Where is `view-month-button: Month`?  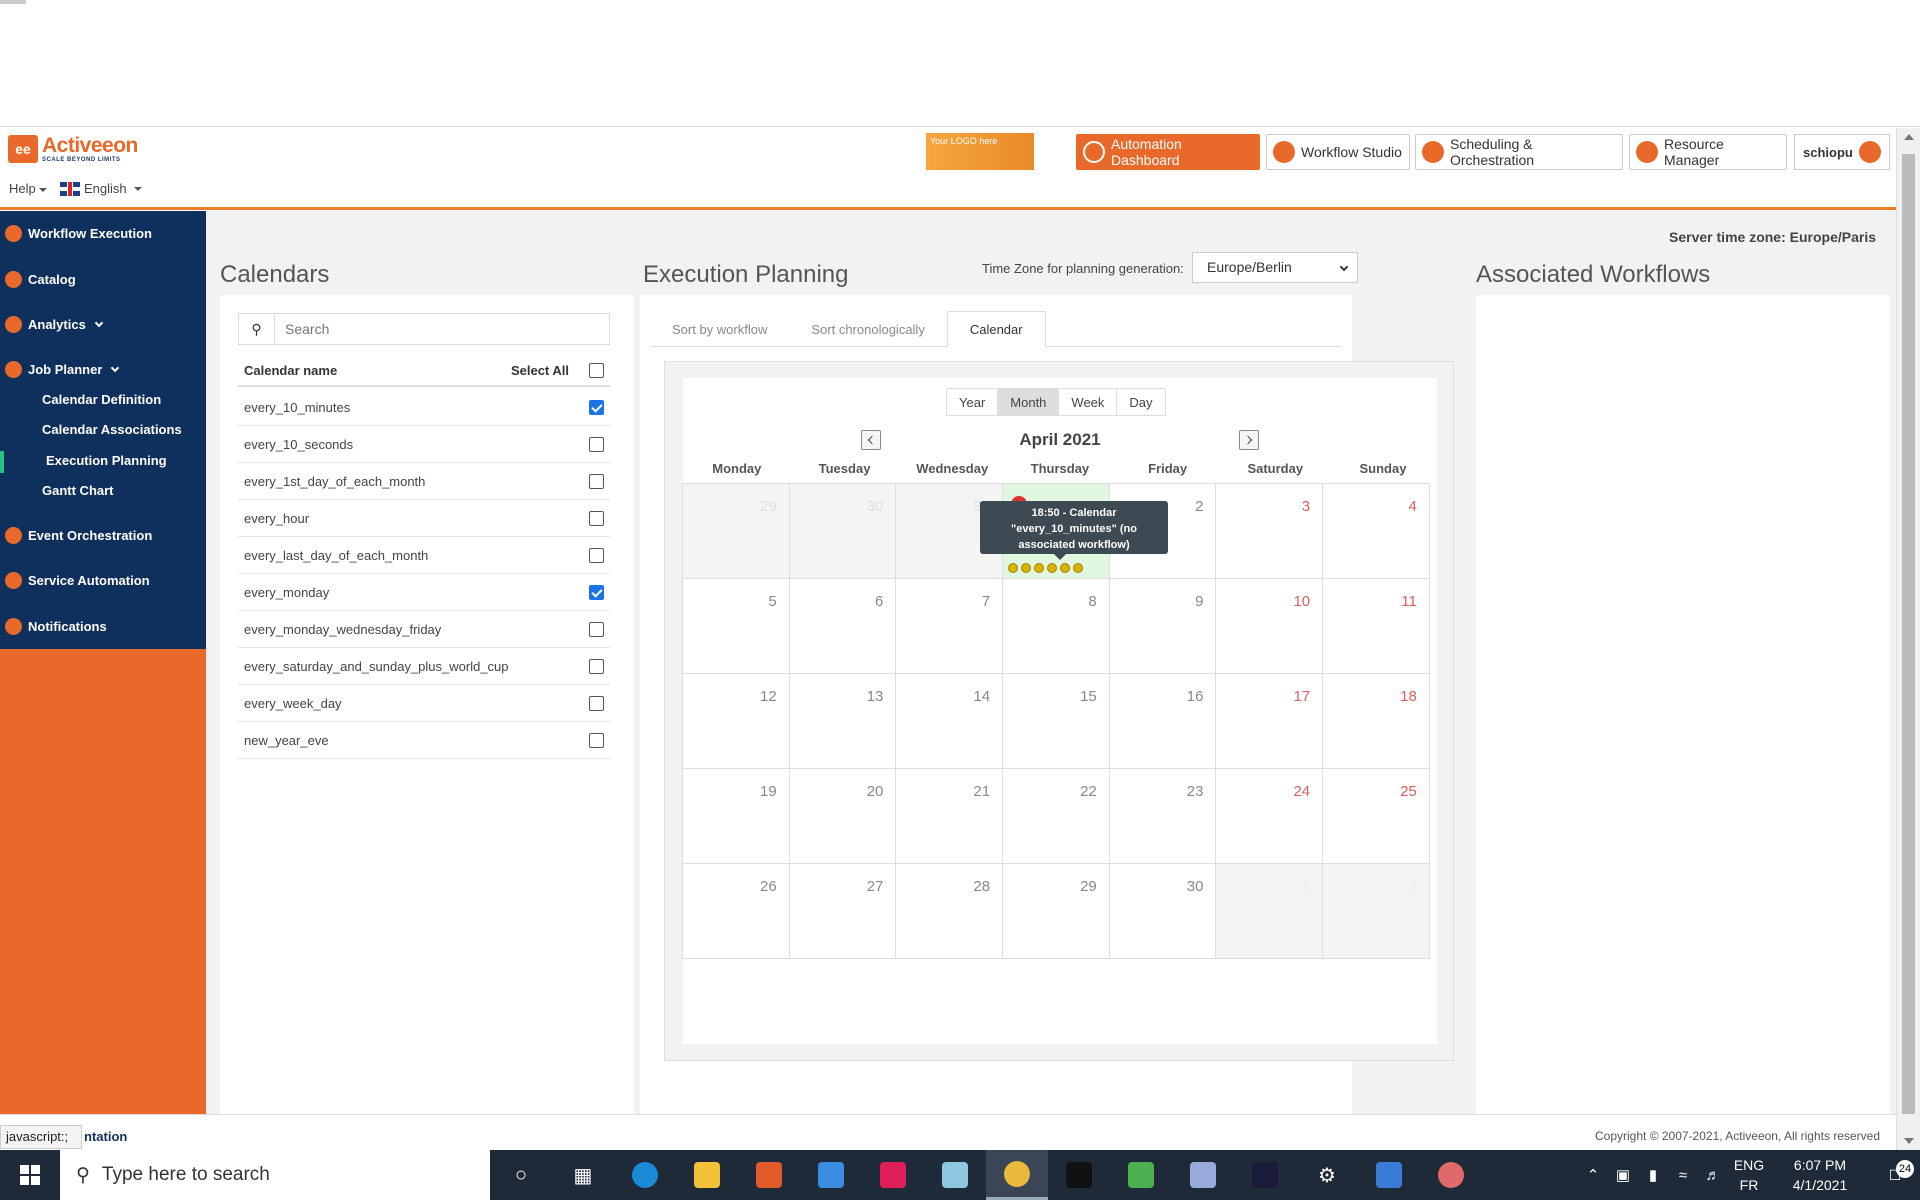 view-month-button: Month is located at coordinates (1028, 402).